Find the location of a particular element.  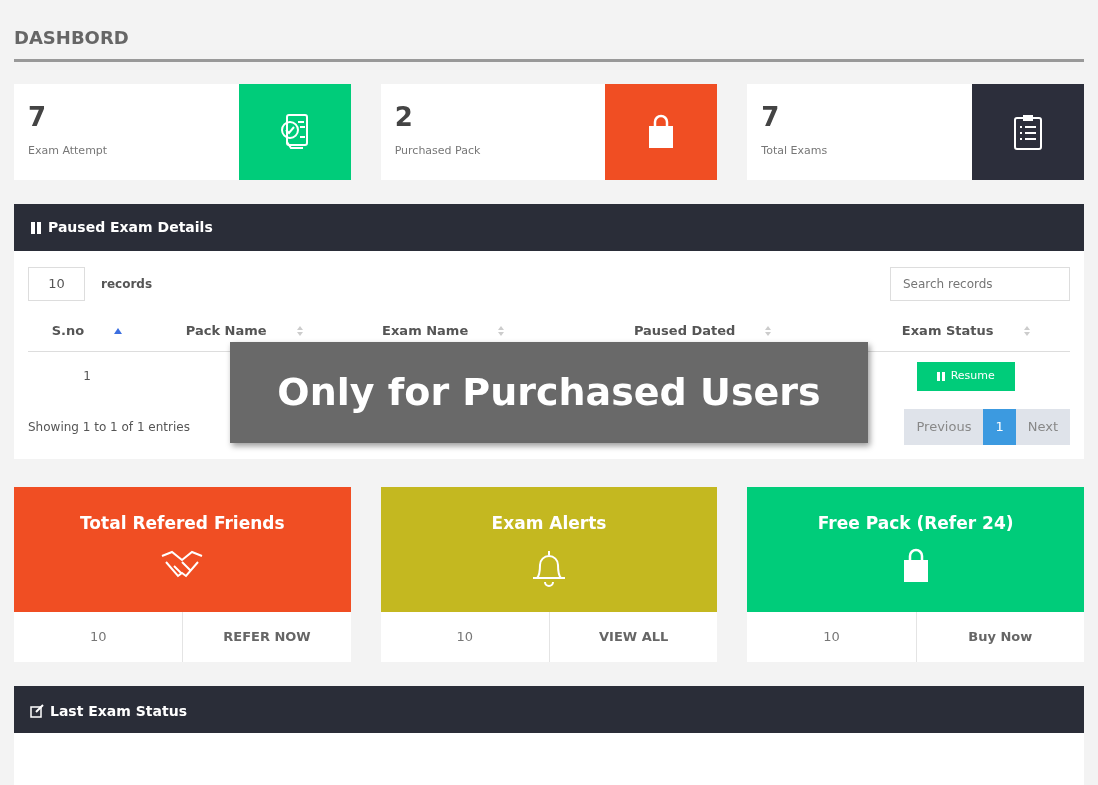

tile-title: Total Refered Friends is located at coordinates (182, 523).